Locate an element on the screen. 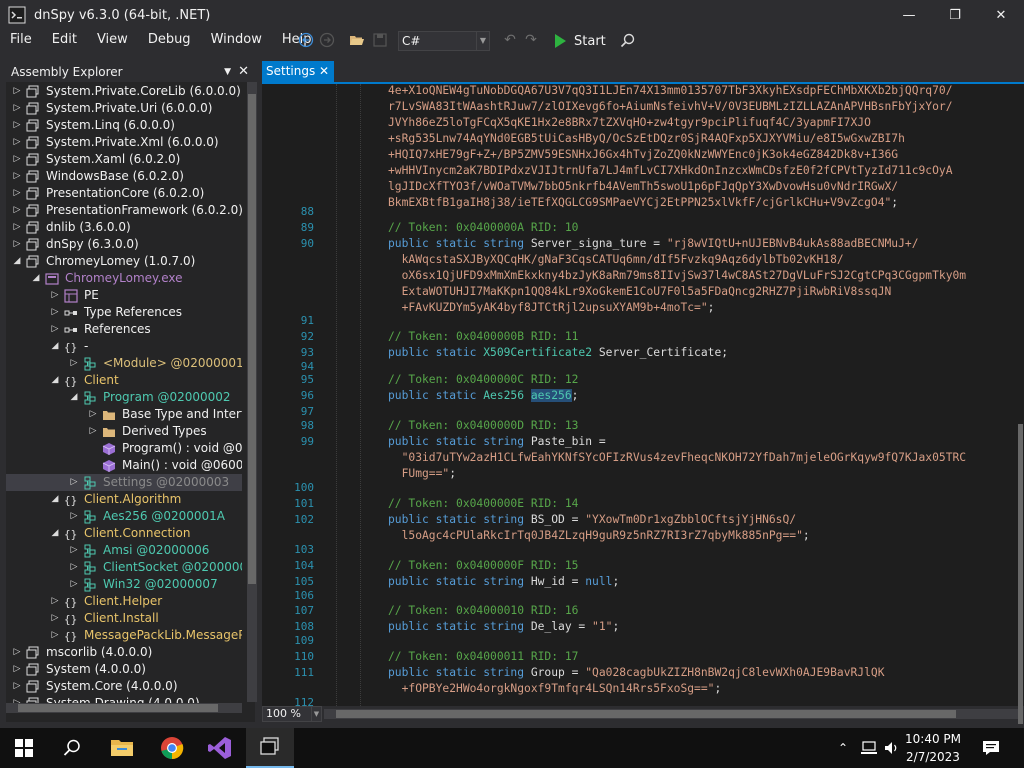  menu-window: Window is located at coordinates (236, 39).